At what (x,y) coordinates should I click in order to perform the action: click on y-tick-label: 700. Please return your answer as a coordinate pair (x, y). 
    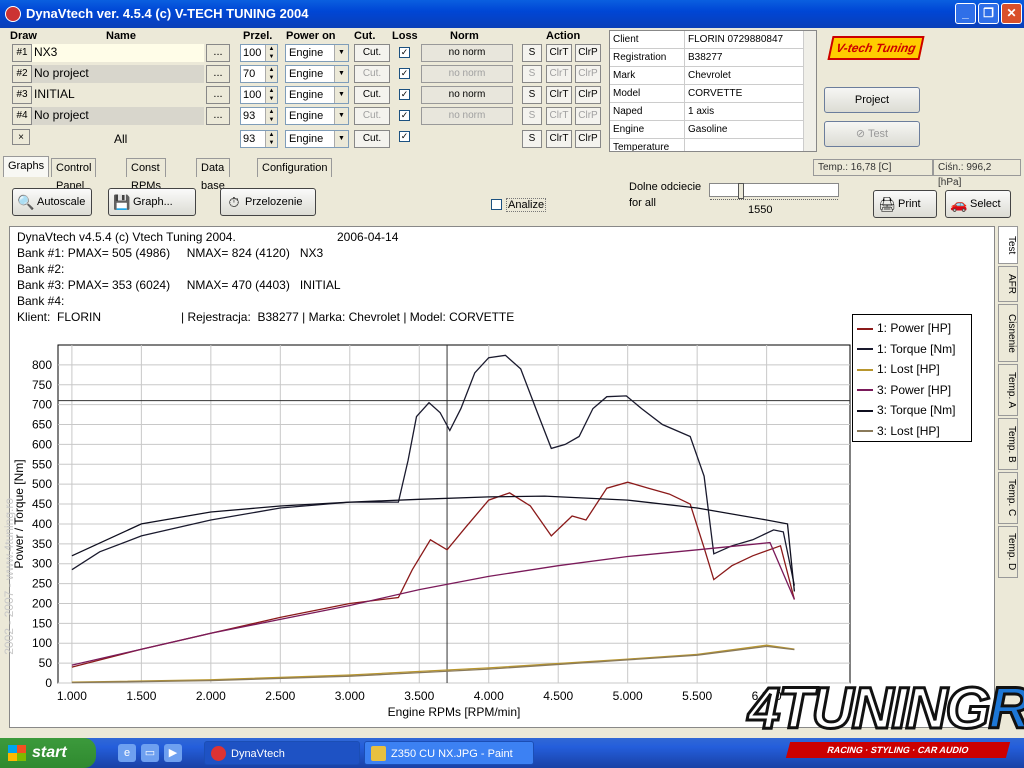
    Looking at the image, I should click on (42, 405).